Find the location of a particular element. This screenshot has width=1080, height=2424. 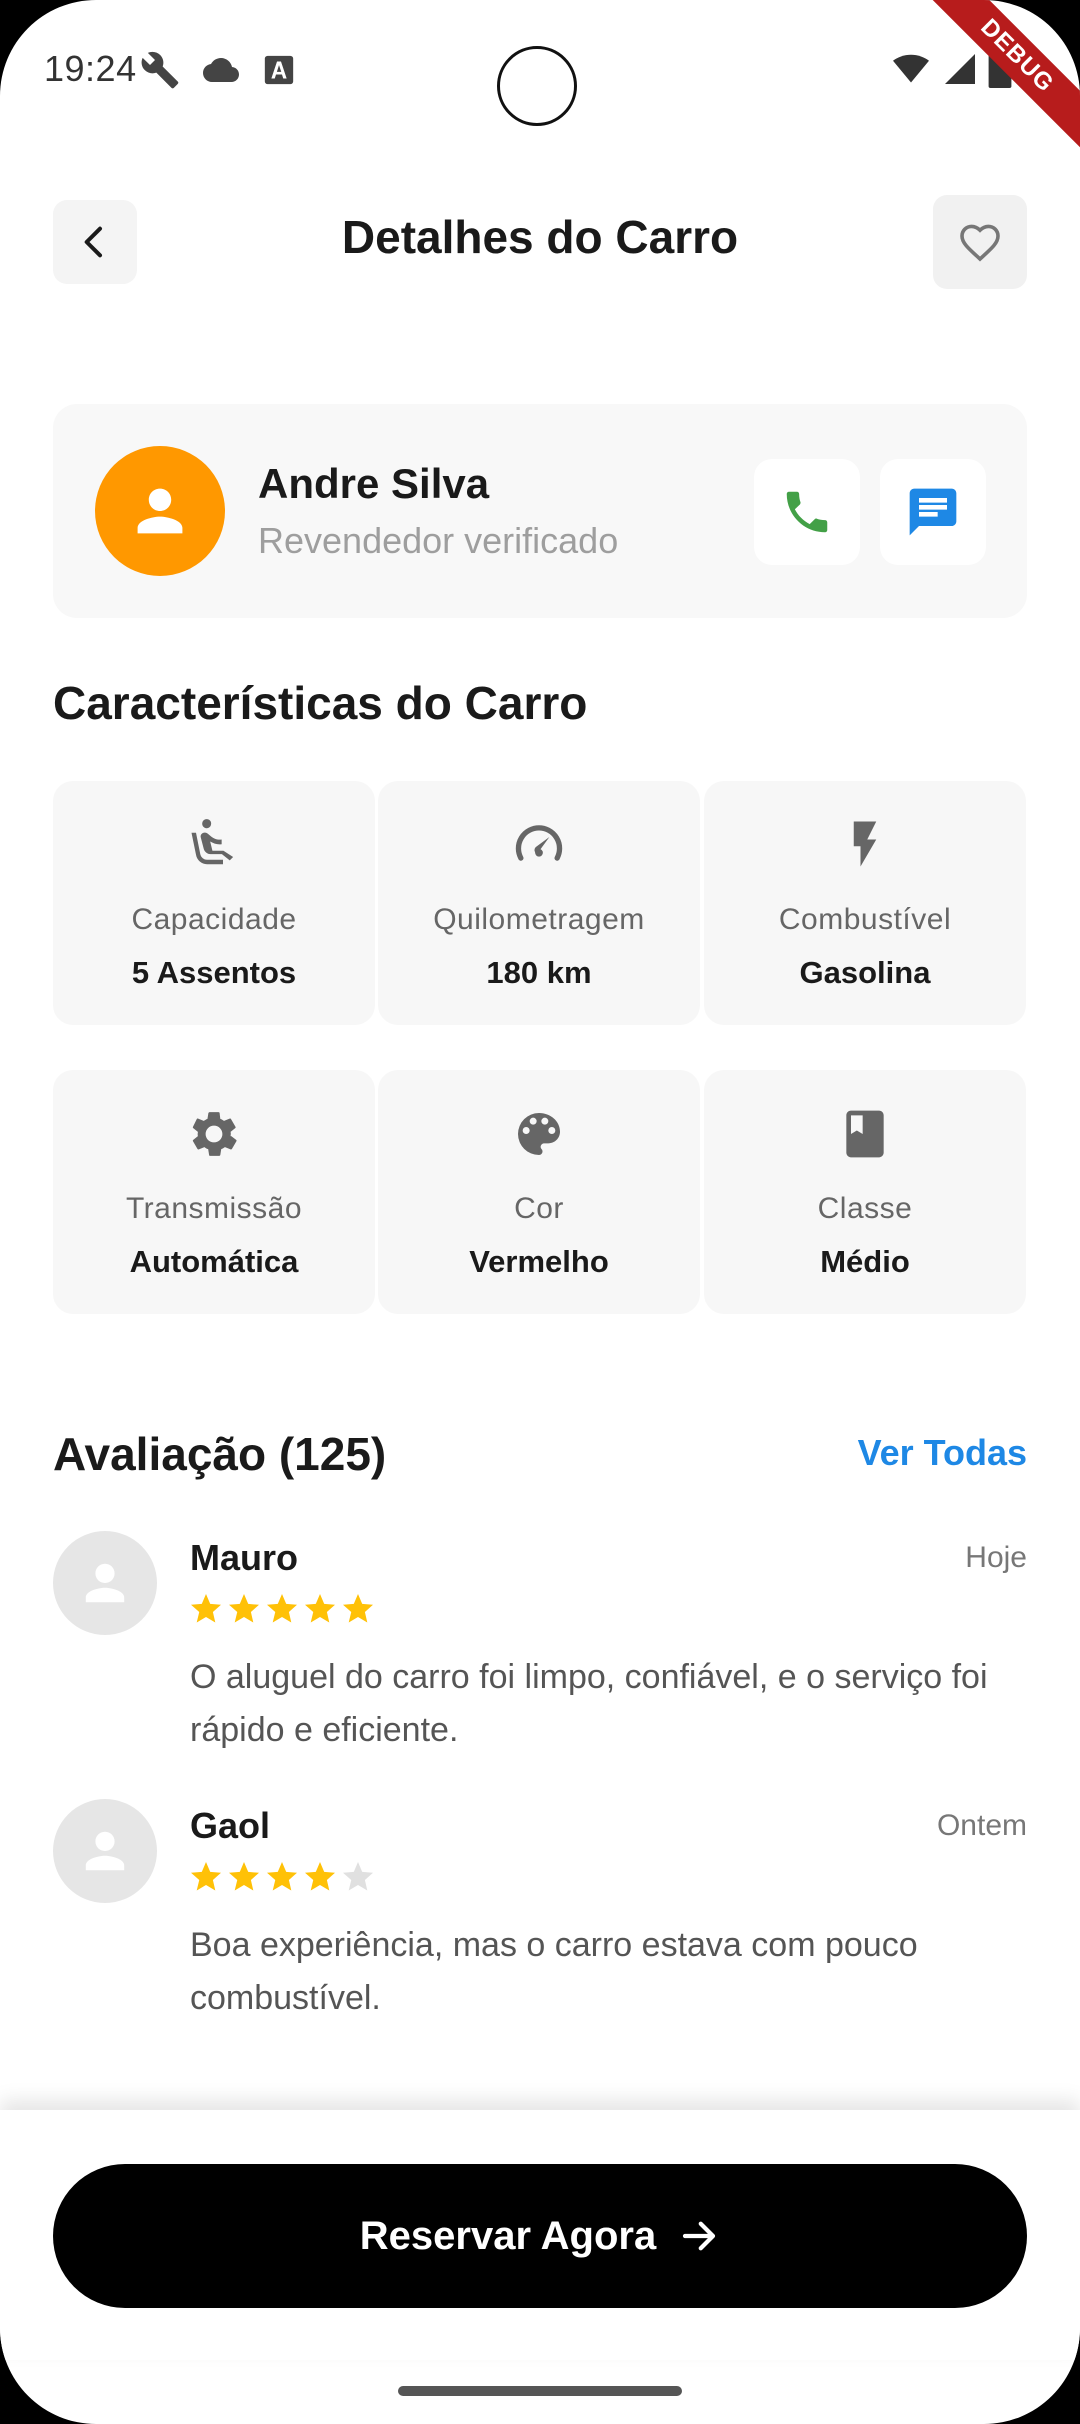

camera-cutout is located at coordinates (537, 86).